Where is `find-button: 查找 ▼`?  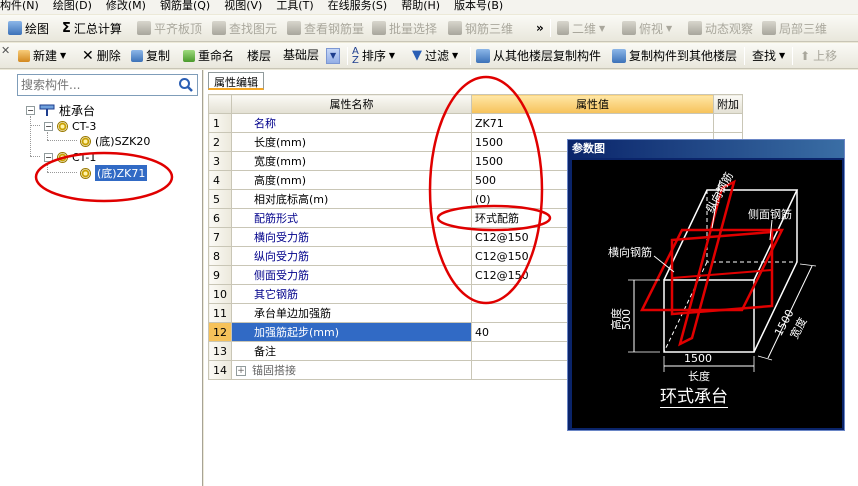
find-button: 查找 ▼ is located at coordinates (768, 55).